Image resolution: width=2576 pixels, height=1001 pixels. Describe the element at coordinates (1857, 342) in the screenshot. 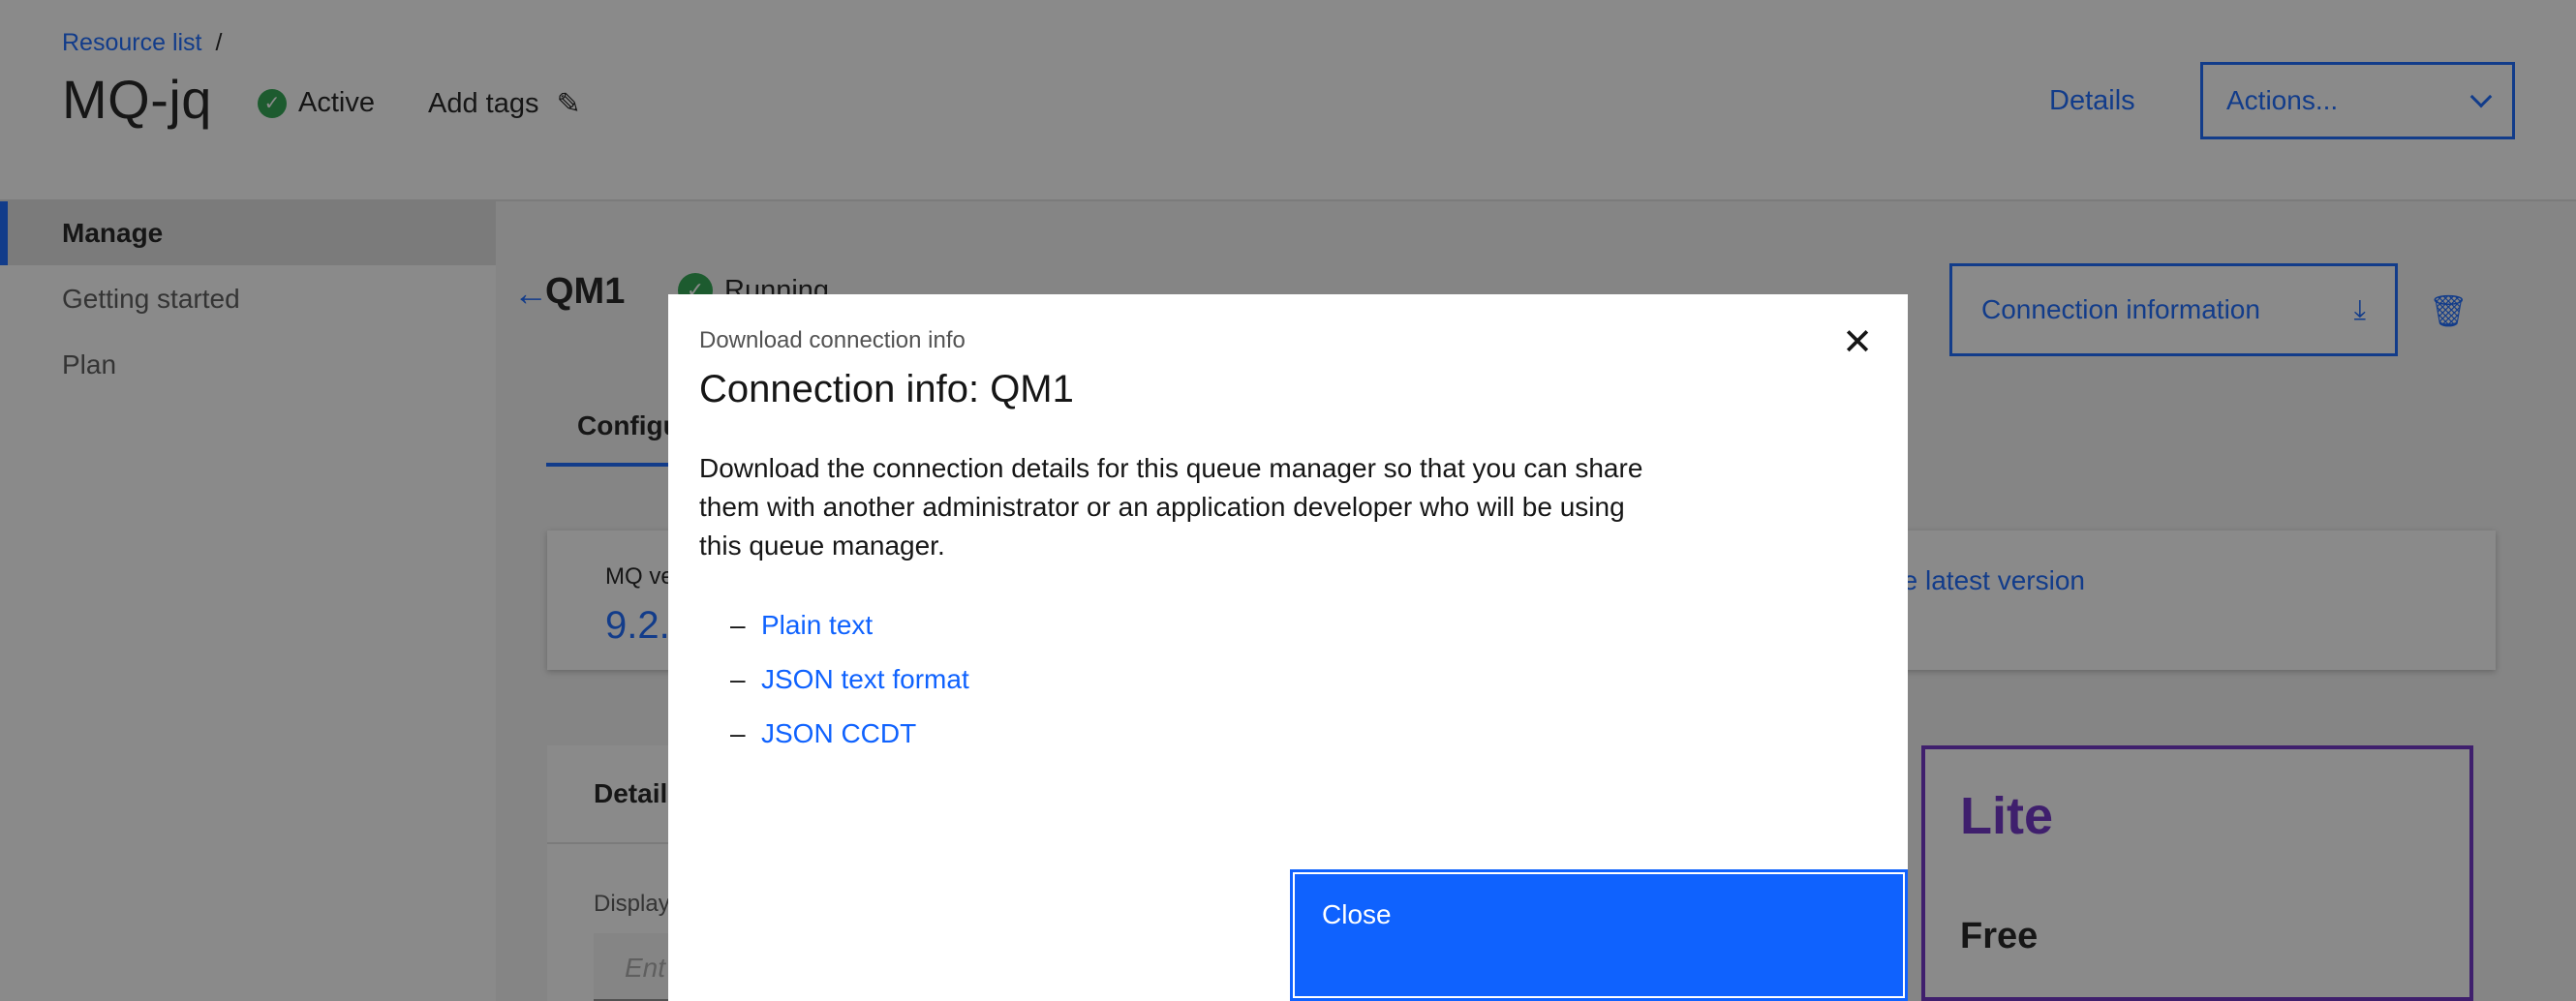

I see `close-icon: ✕` at that location.